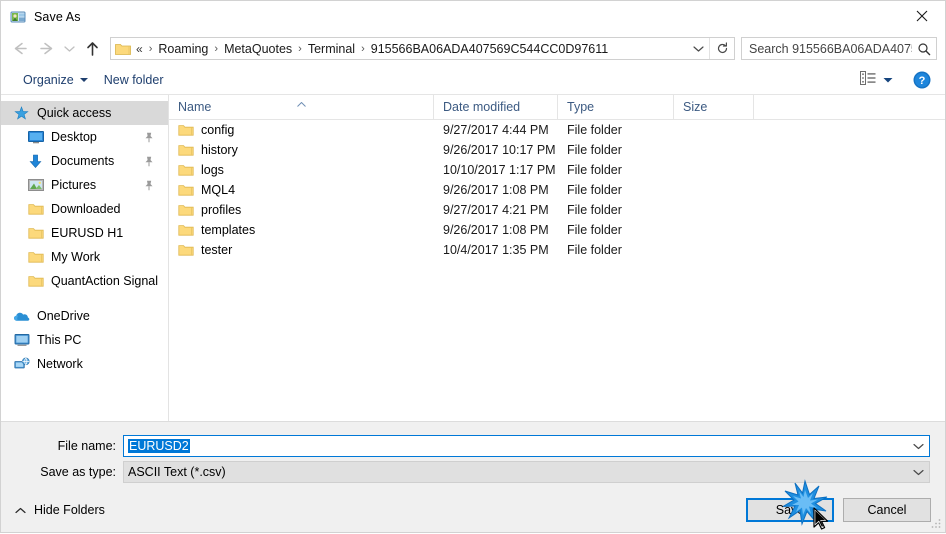 This screenshot has height=534, width=946. Describe the element at coordinates (888, 80) in the screenshot. I see `view-dropdown-chevron-icon` at that location.